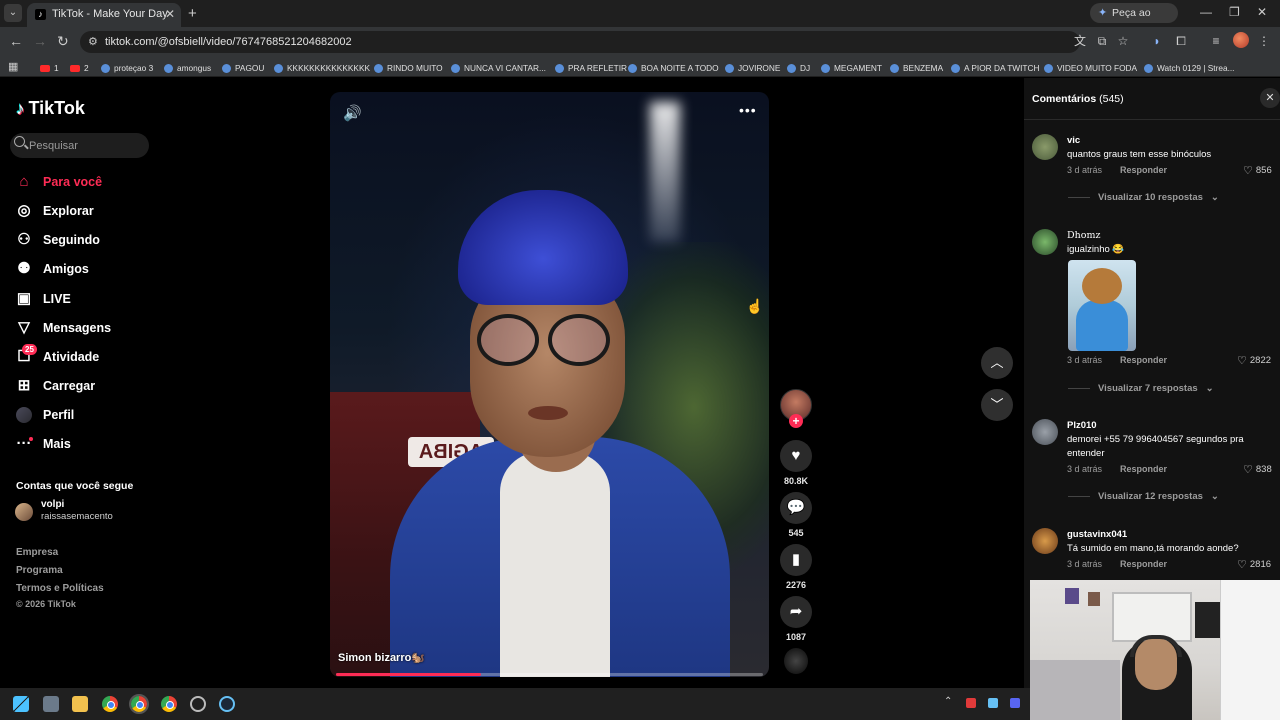 This screenshot has width=1280, height=720. I want to click on comment-like-button: ♡ 856, so click(1257, 170).